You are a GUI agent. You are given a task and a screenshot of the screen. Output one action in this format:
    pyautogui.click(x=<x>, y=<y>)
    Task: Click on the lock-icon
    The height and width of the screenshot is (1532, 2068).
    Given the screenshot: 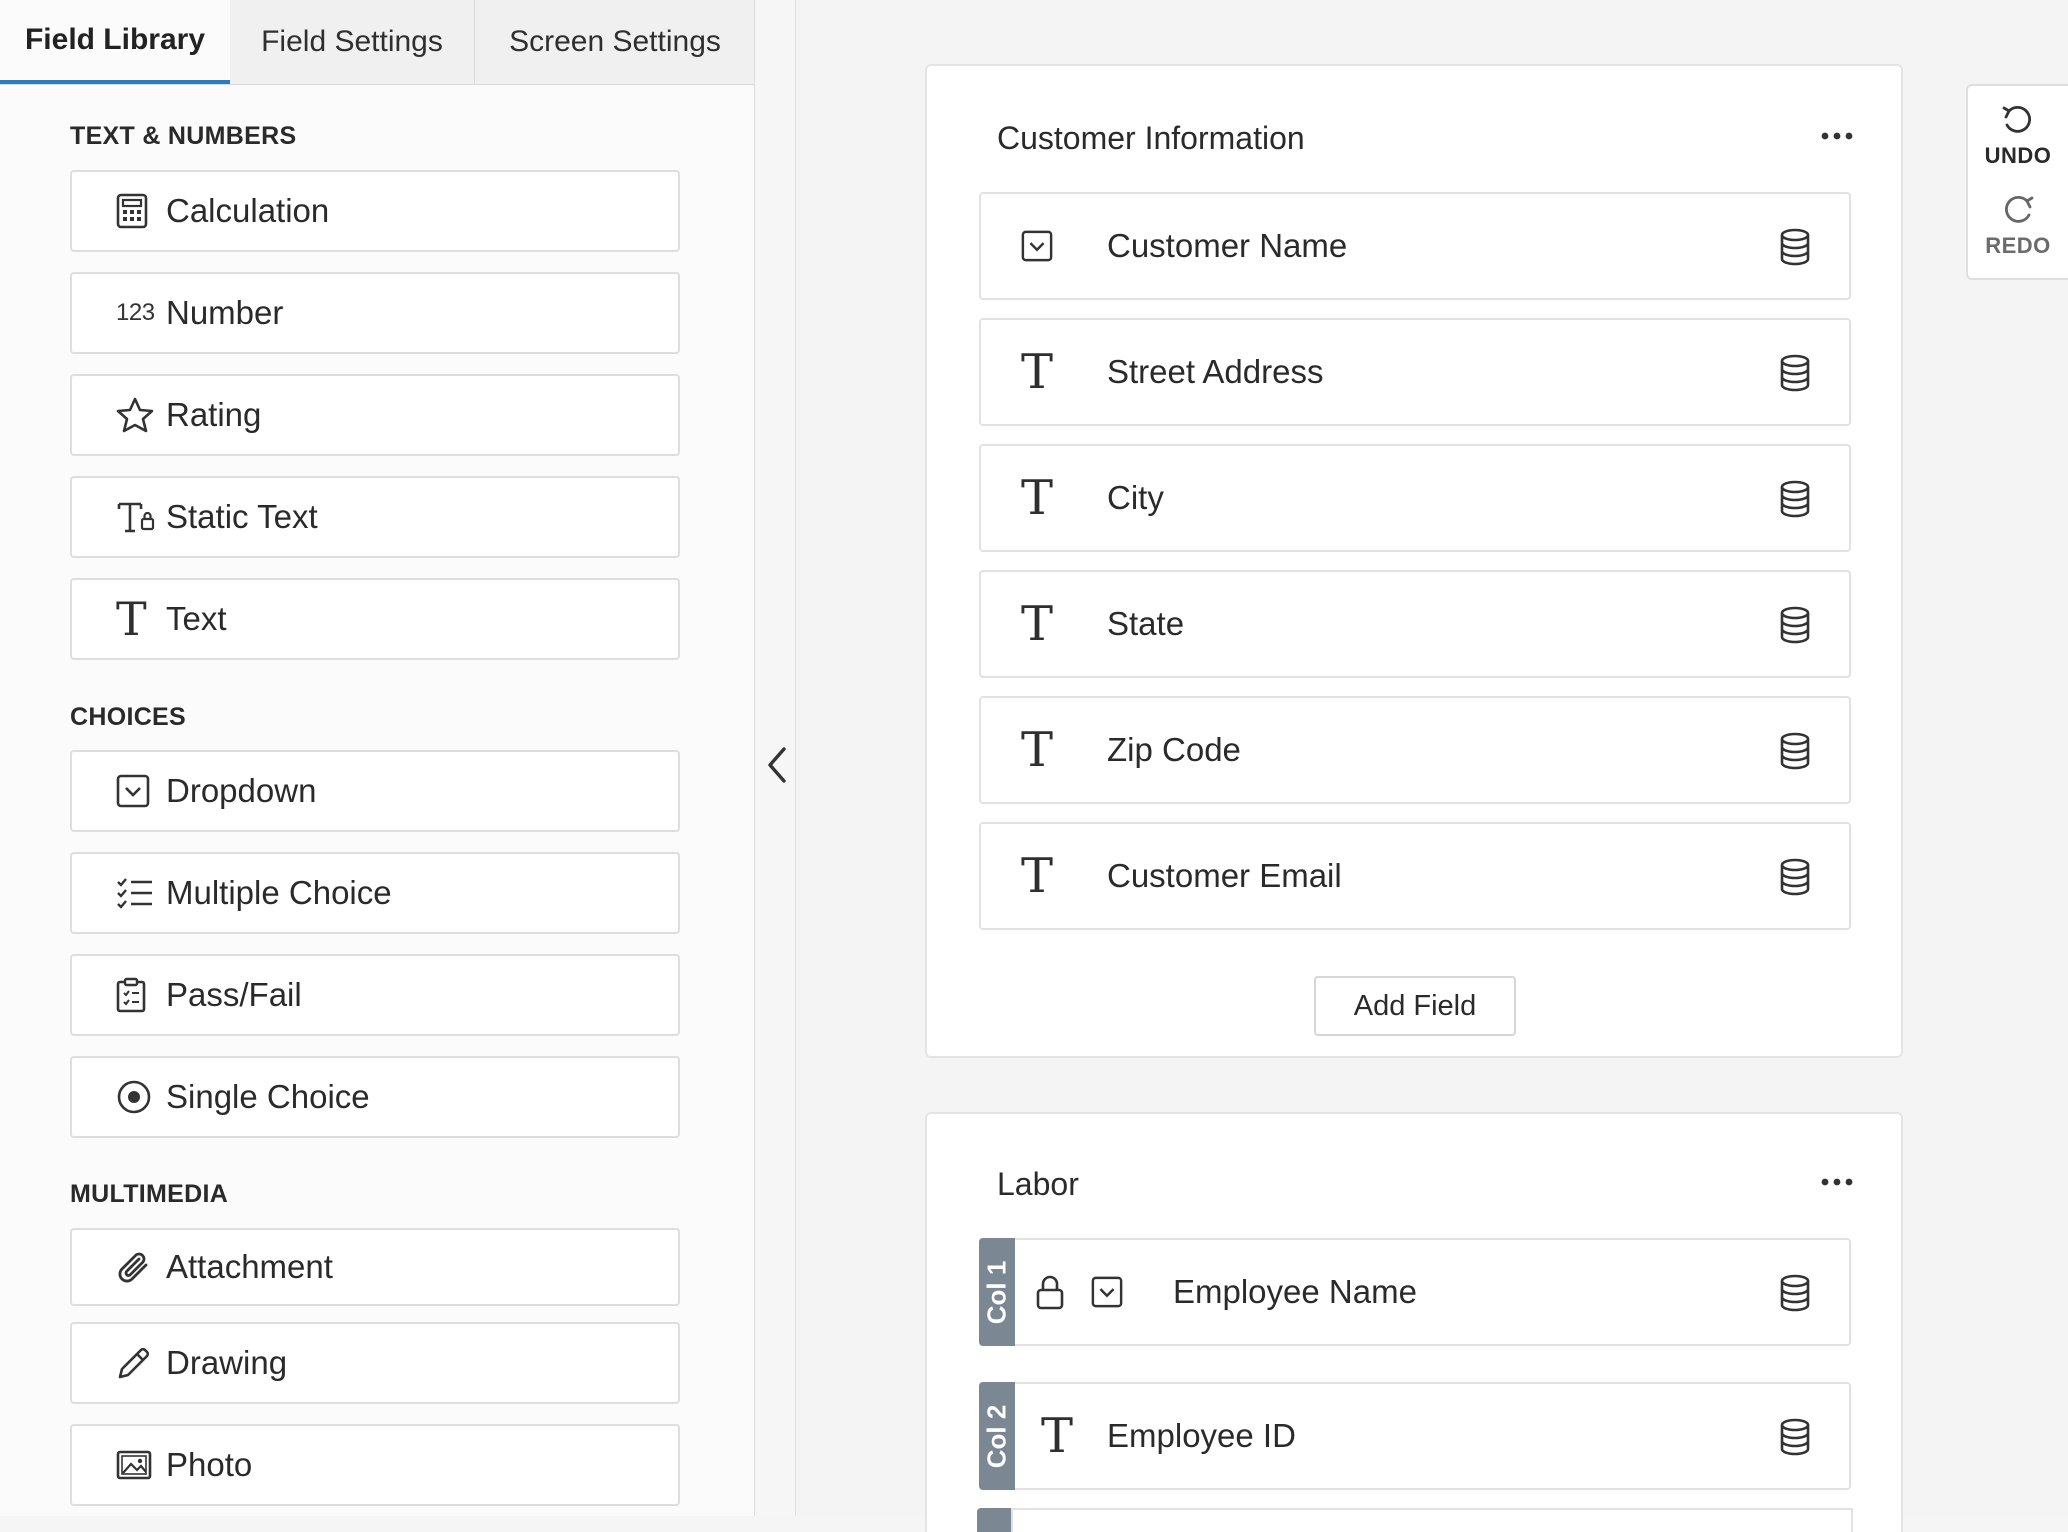 What is the action you would take?
    pyautogui.click(x=1050, y=1292)
    